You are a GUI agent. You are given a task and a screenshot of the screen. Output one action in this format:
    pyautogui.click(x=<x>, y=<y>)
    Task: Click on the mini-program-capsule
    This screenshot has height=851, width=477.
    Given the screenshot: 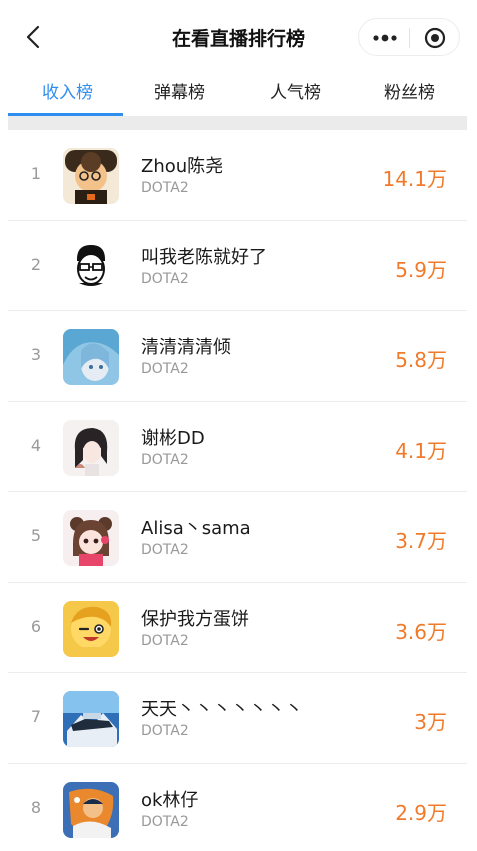 What is the action you would take?
    pyautogui.click(x=409, y=37)
    